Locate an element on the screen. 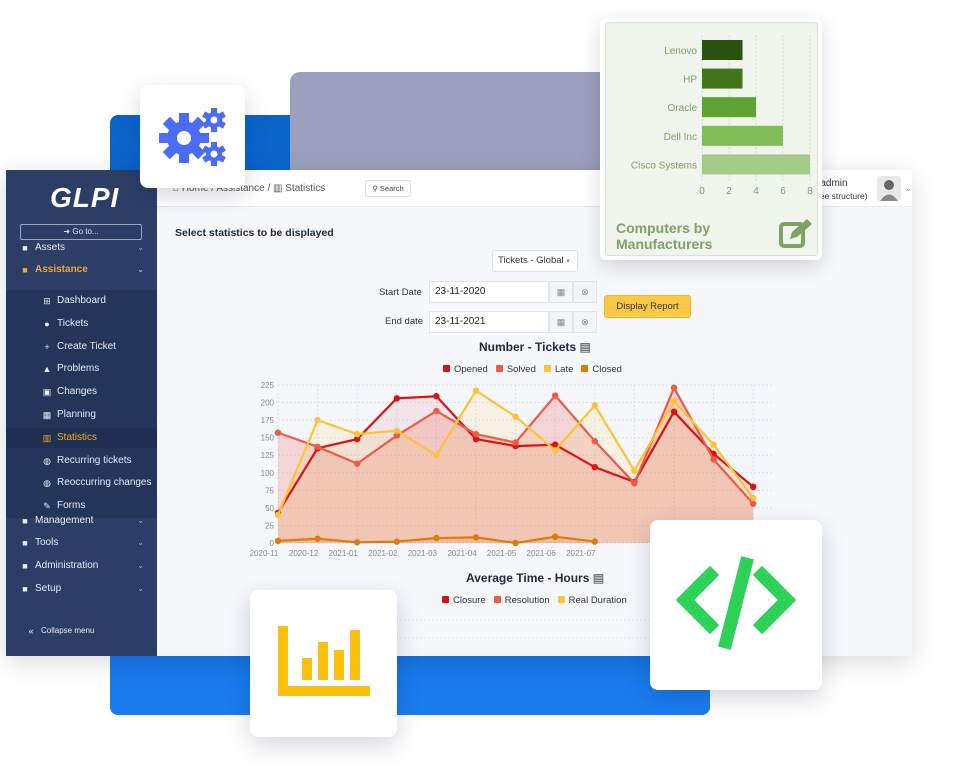 Image resolution: width=960 pixels, height=779 pixels. sidebar-item-label: Dashboard is located at coordinates (81, 300).